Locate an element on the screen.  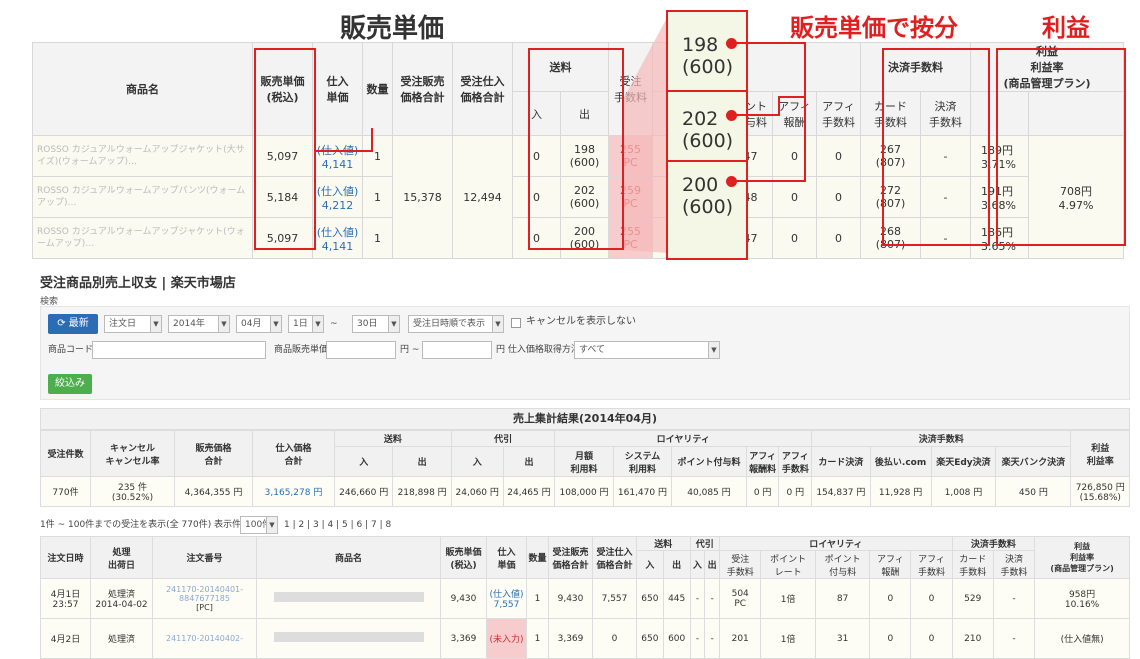
ship-out-cell: 445 is located at coordinates (676, 598).